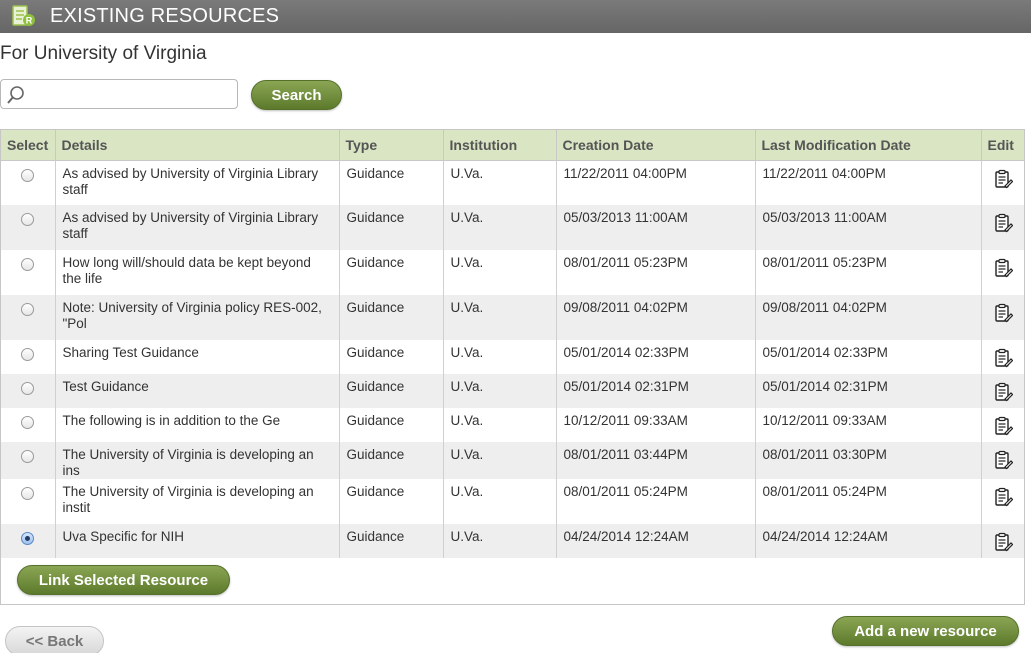 Image resolution: width=1031 pixels, height=653 pixels. I want to click on creation-date-cell: 11/22/2011 04:00PM, so click(656, 182).